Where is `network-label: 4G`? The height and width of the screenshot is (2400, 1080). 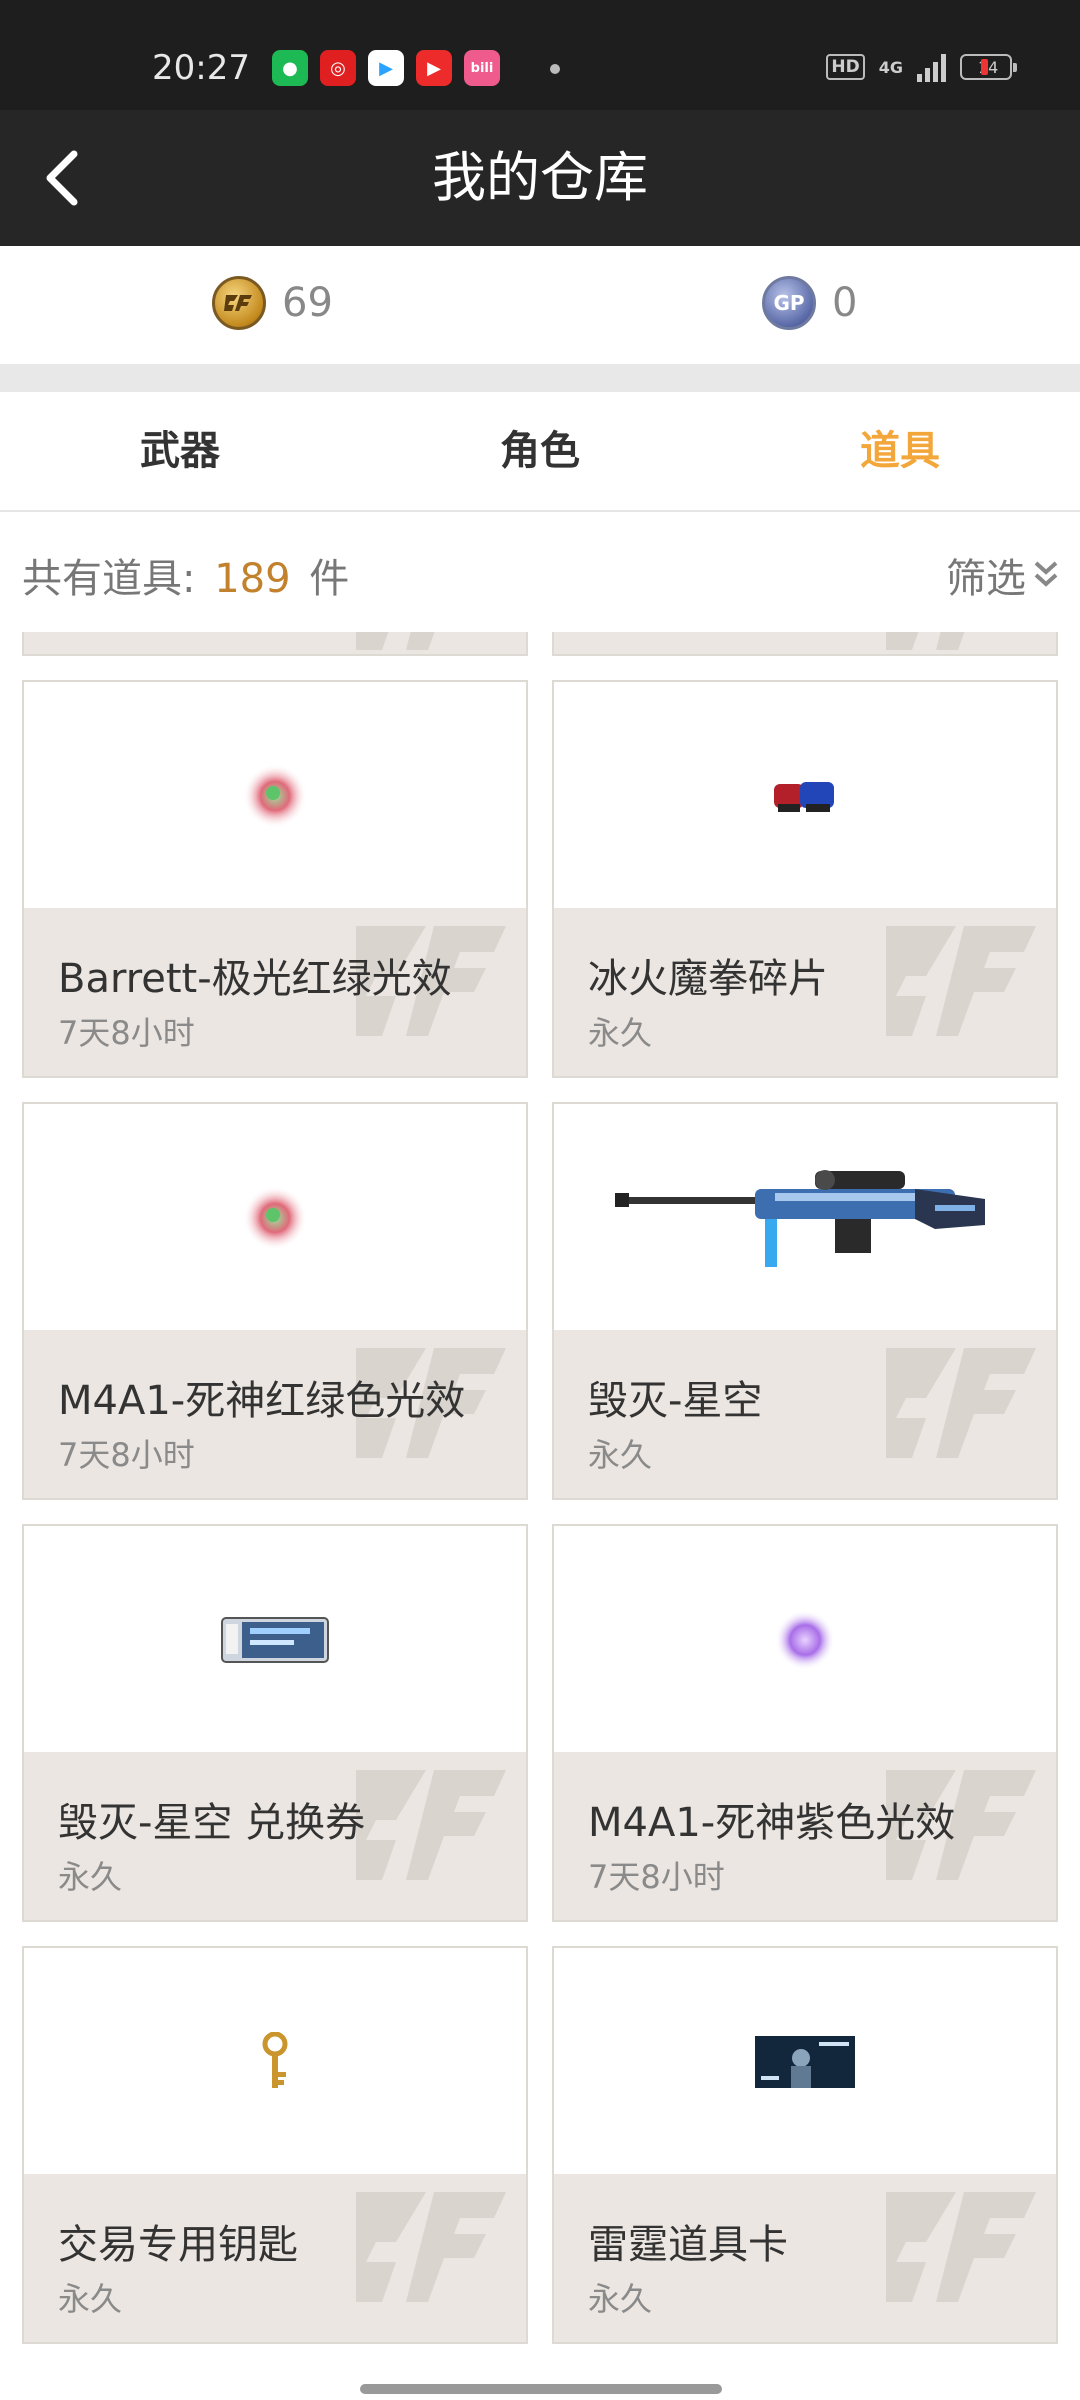 network-label: 4G is located at coordinates (890, 67).